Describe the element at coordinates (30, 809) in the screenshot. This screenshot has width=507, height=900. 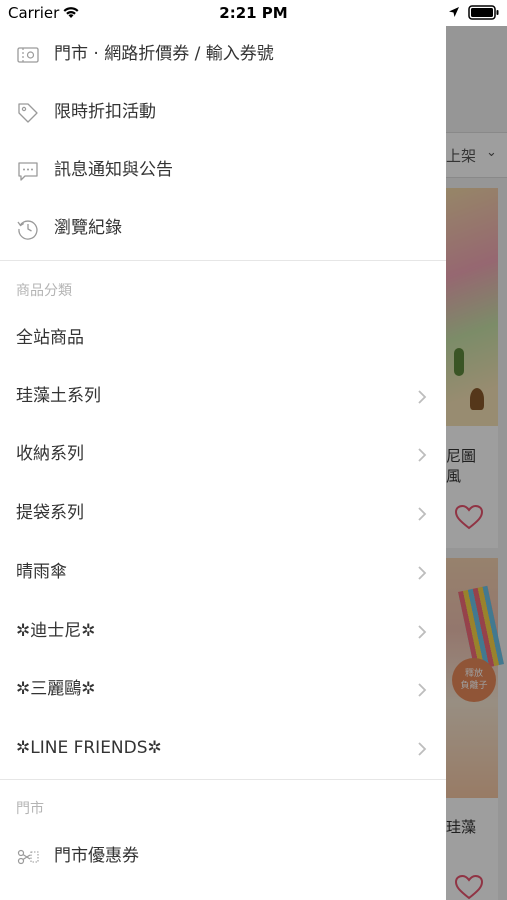
I see `section-header-store: 門市` at that location.